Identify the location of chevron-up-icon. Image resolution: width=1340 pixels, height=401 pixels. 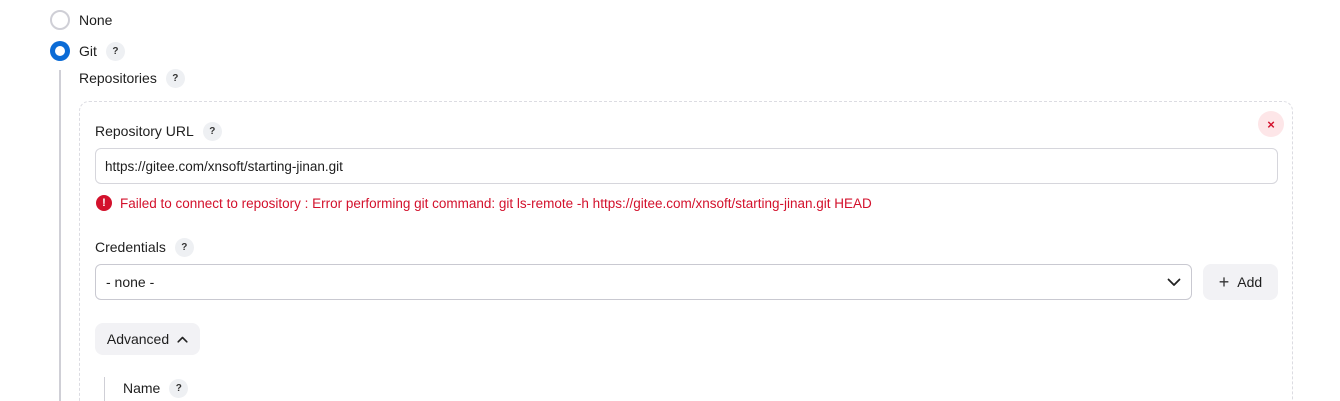
(182, 339).